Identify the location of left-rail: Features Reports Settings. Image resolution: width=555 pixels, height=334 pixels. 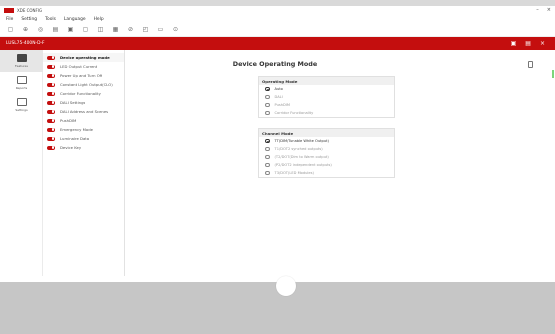
(21, 163).